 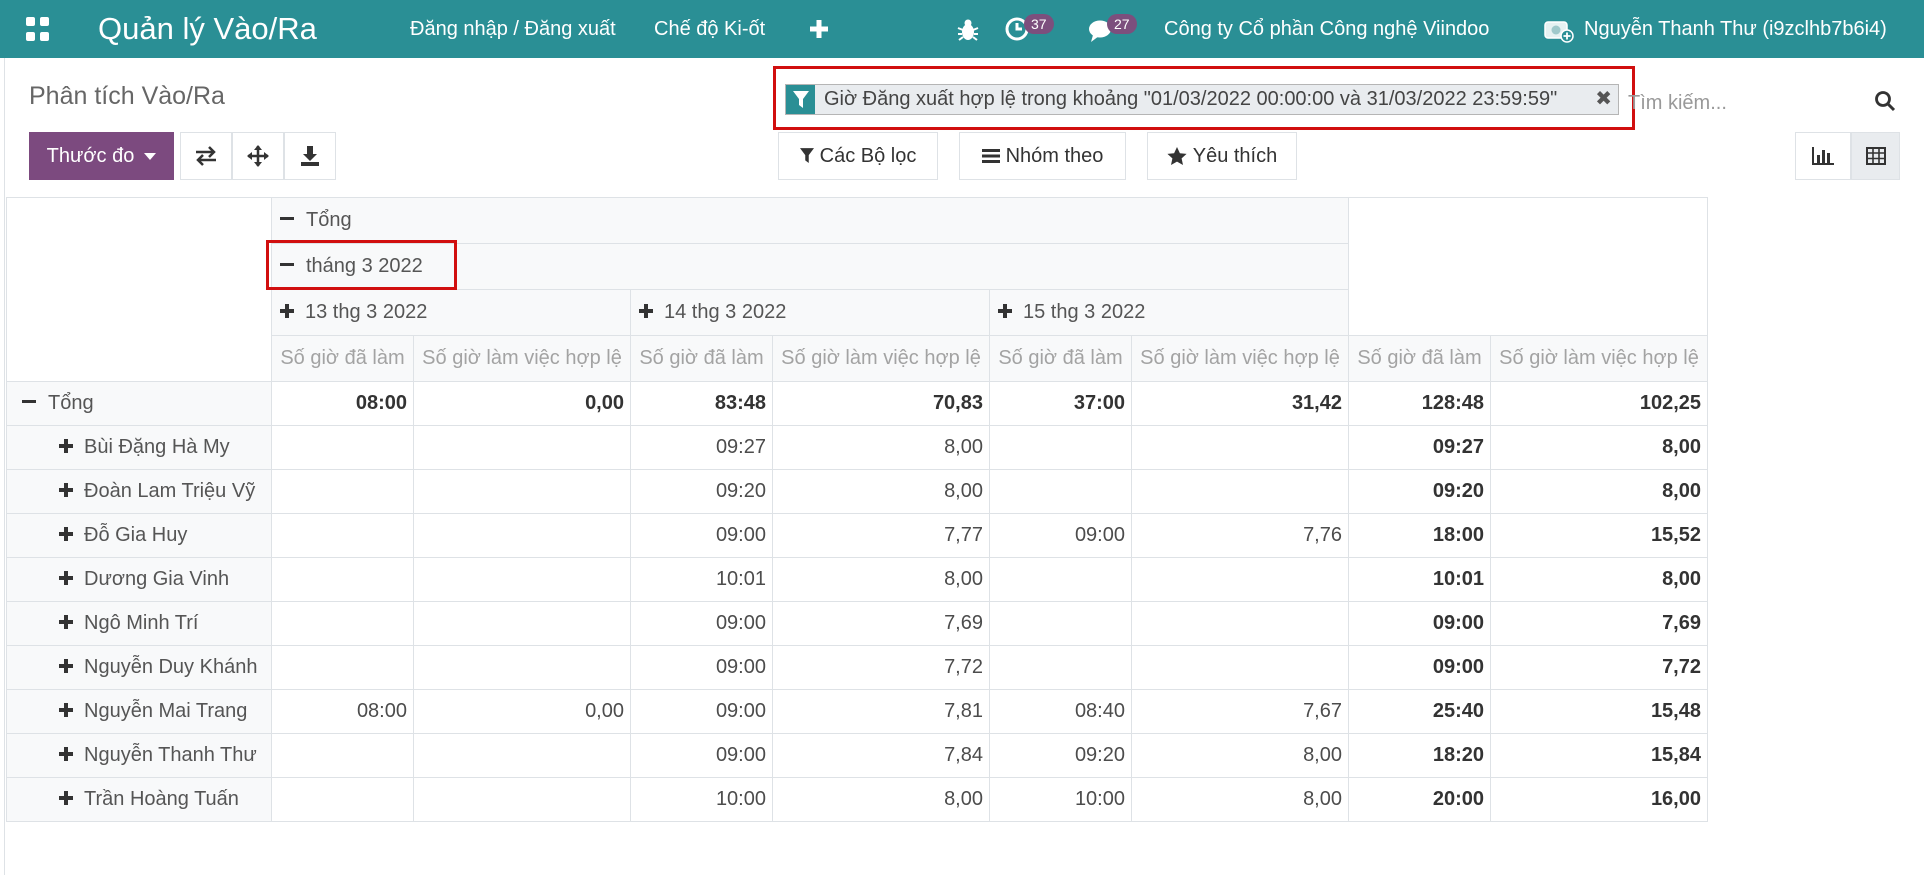 I want to click on table-cell: 102,25, so click(x=1599, y=403).